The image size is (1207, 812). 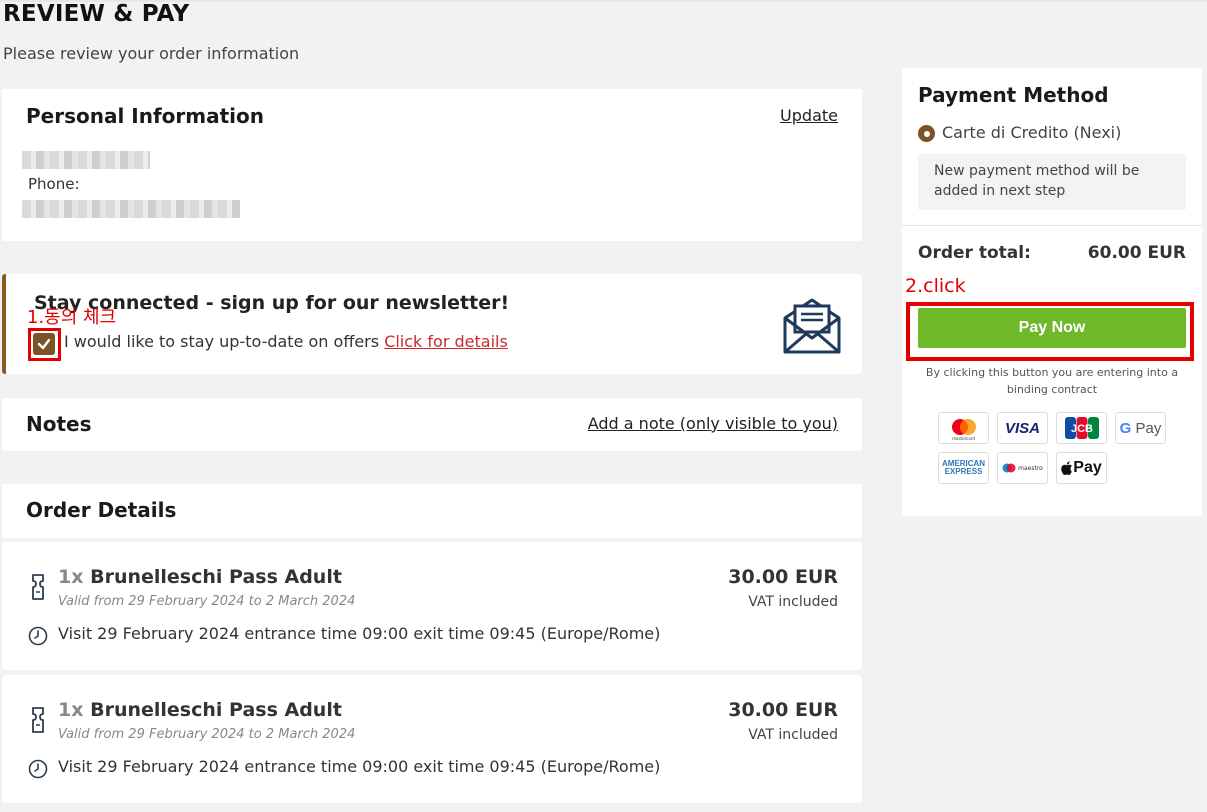 I want to click on visa-text: VISA, so click(x=1022, y=428).